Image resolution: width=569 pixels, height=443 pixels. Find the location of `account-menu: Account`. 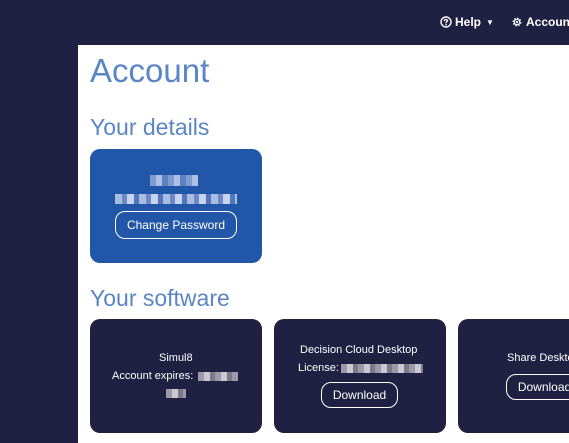

account-menu: Account is located at coordinates (540, 22).